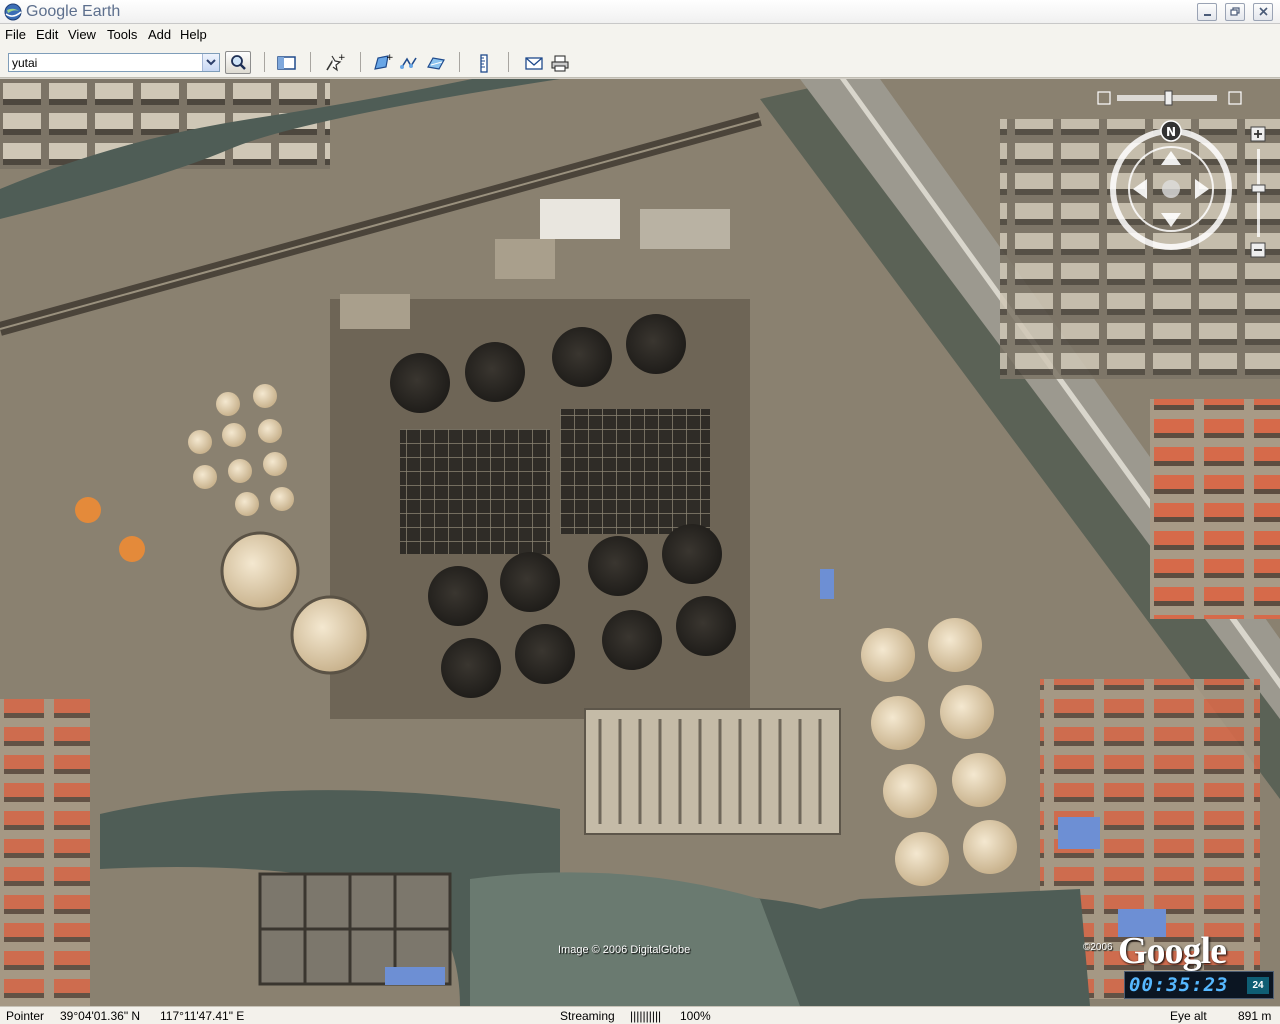 The width and height of the screenshot is (1280, 1024). Describe the element at coordinates (1188, 1016) in the screenshot. I see `eye-alt-label: Eye alt` at that location.